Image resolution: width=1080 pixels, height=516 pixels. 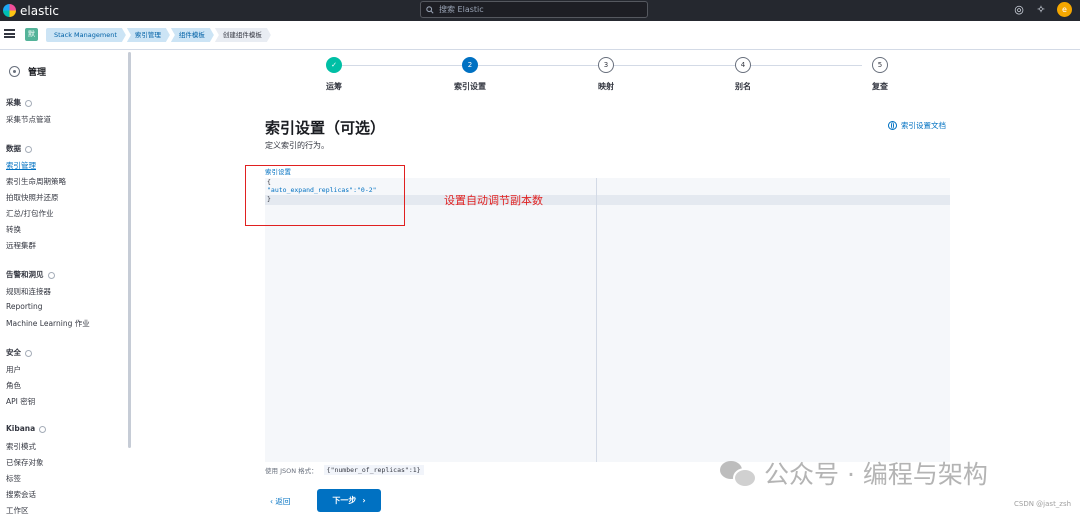 I want to click on wechat-watermark: 公众号 · 编程与架构, so click(x=854, y=473).